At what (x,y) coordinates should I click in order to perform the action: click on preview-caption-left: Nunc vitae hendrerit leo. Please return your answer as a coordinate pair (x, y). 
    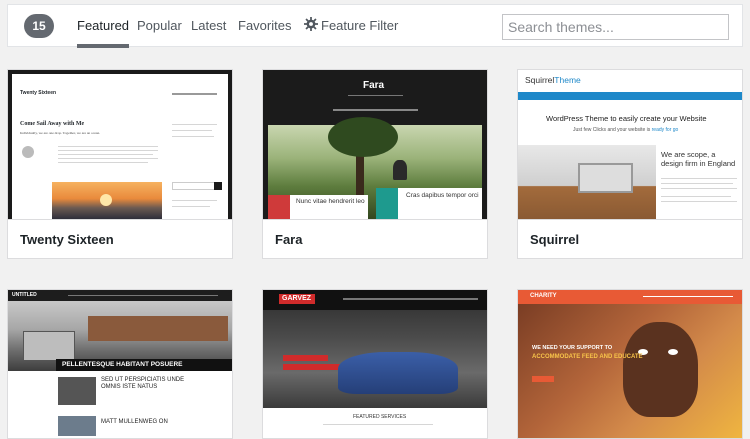
    Looking at the image, I should click on (330, 201).